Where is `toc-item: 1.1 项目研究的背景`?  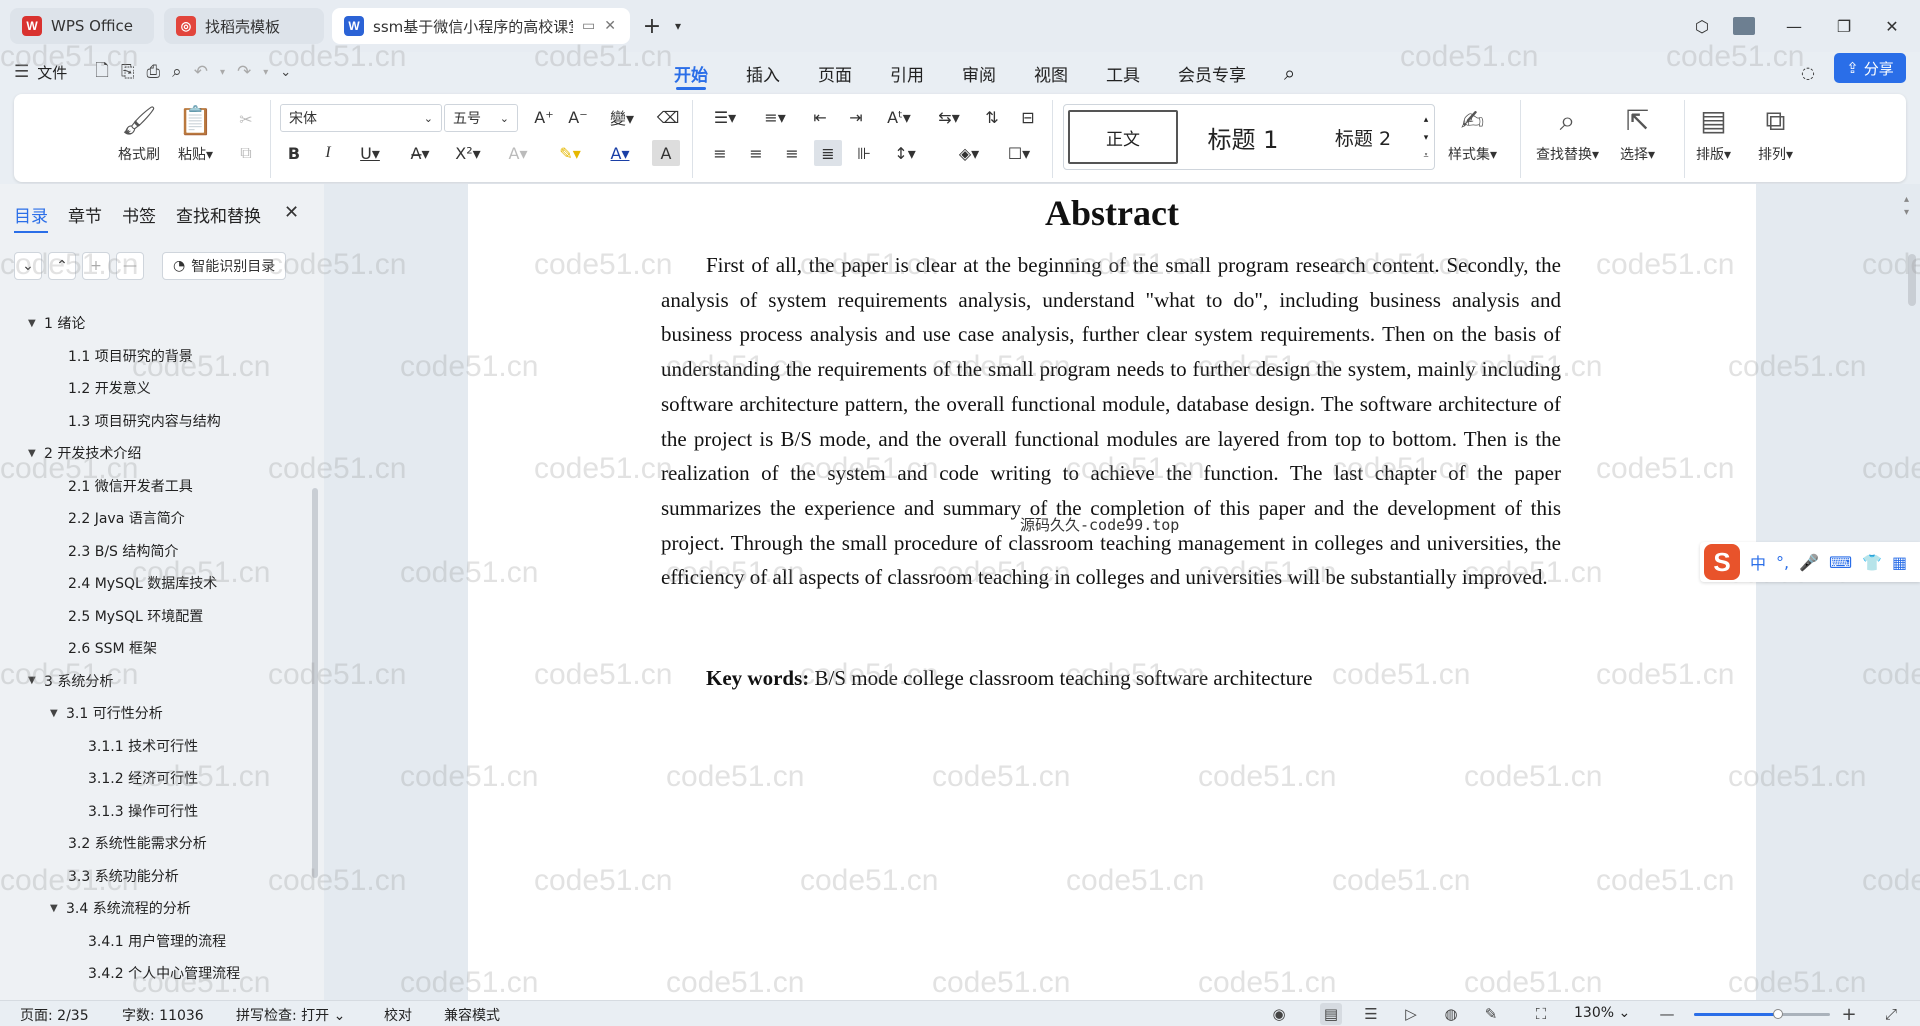
toc-item: 1.1 项目研究的背景 is located at coordinates (130, 356).